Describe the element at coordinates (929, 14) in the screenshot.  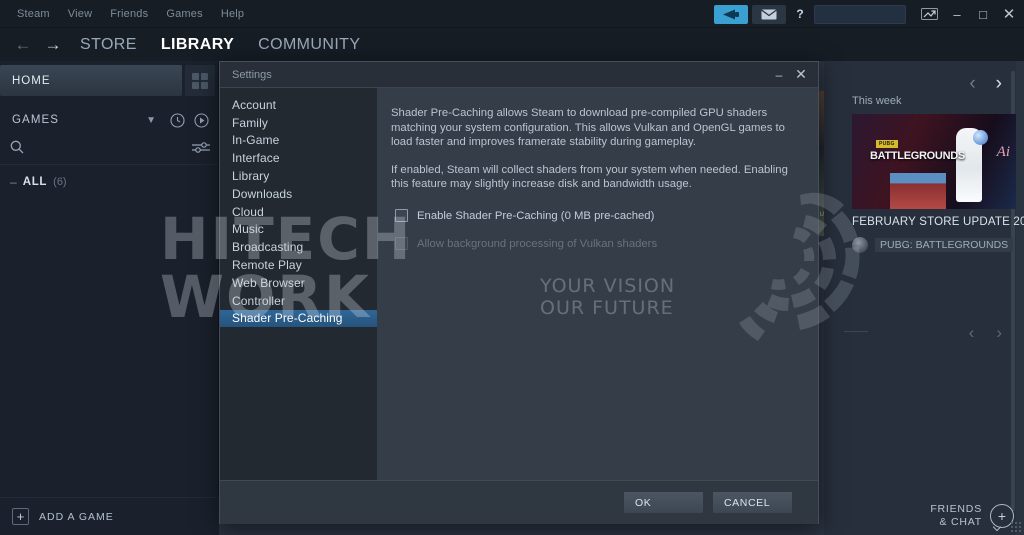
I see `screenshot-icon` at that location.